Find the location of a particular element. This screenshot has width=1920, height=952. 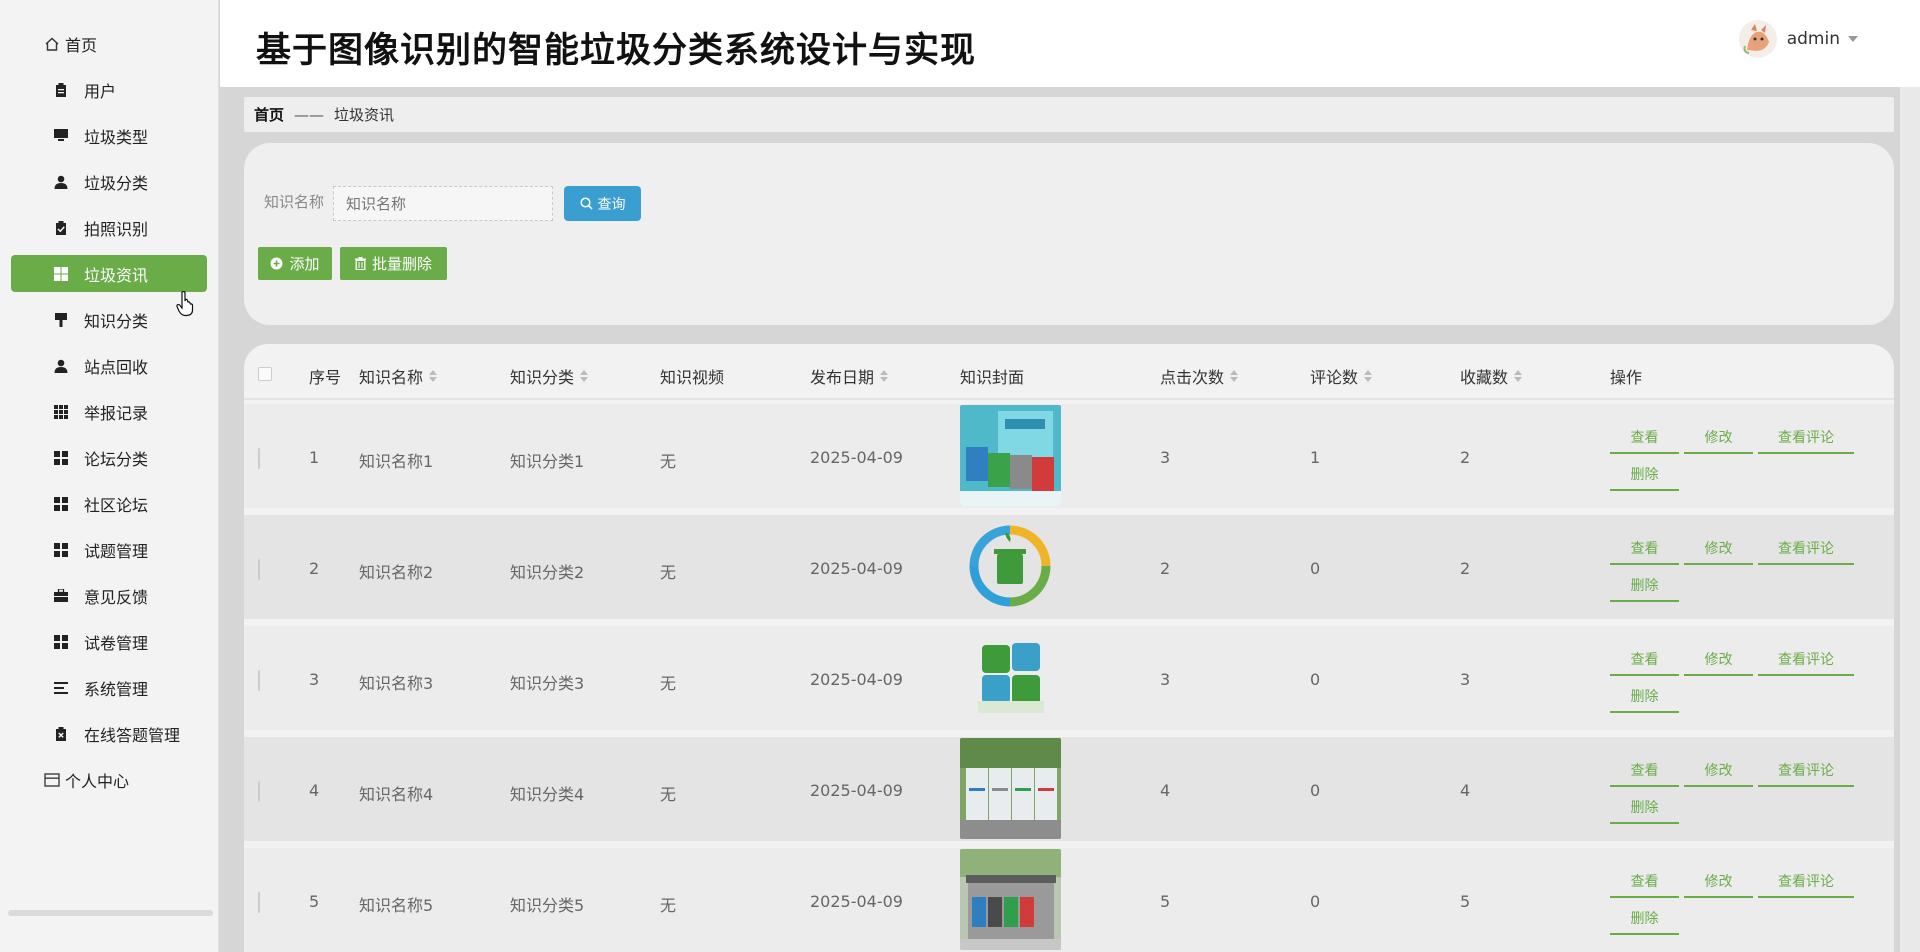

search-input is located at coordinates (443, 203).